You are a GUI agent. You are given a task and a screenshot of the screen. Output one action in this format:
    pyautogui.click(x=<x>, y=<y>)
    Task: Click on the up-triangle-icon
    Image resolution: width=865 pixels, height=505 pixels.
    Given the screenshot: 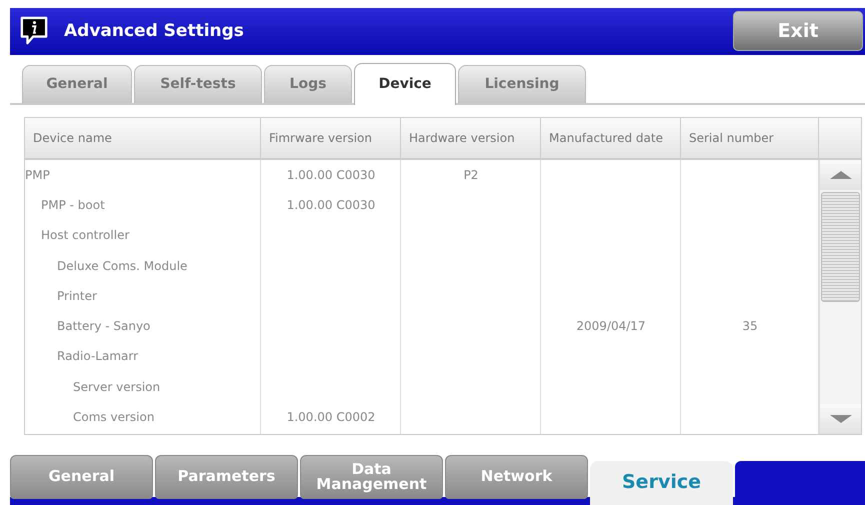 What is the action you would take?
    pyautogui.click(x=841, y=174)
    